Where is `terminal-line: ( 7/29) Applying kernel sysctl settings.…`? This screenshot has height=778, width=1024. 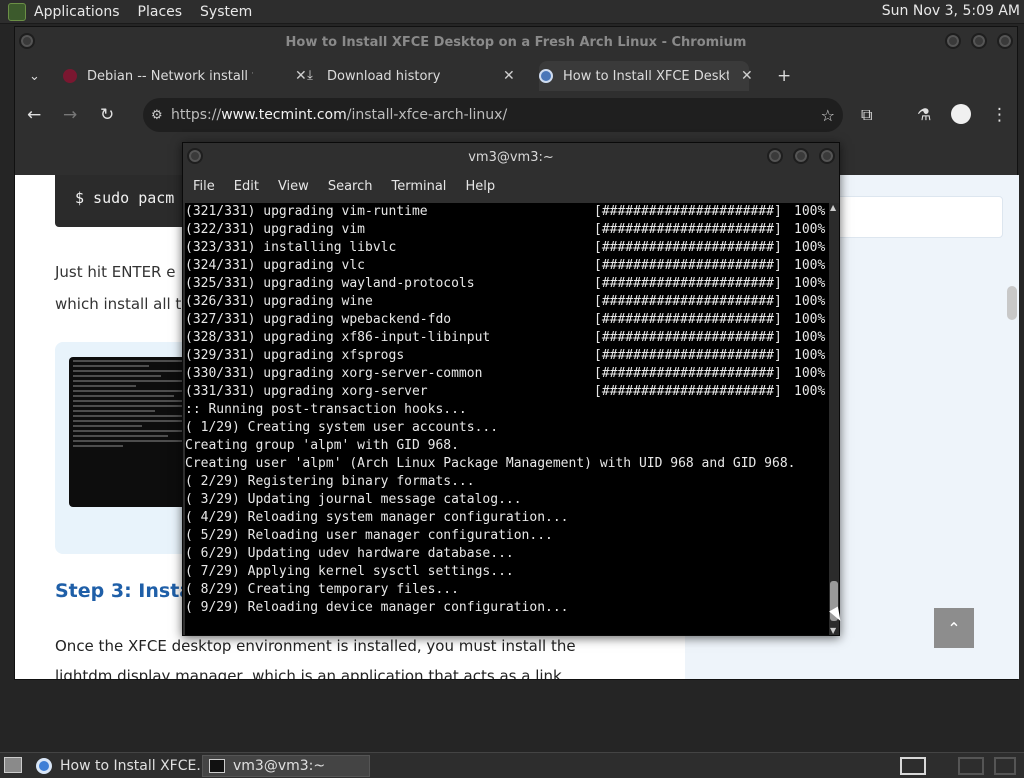 terminal-line: ( 7/29) Applying kernel sysctl settings.… is located at coordinates (349, 571).